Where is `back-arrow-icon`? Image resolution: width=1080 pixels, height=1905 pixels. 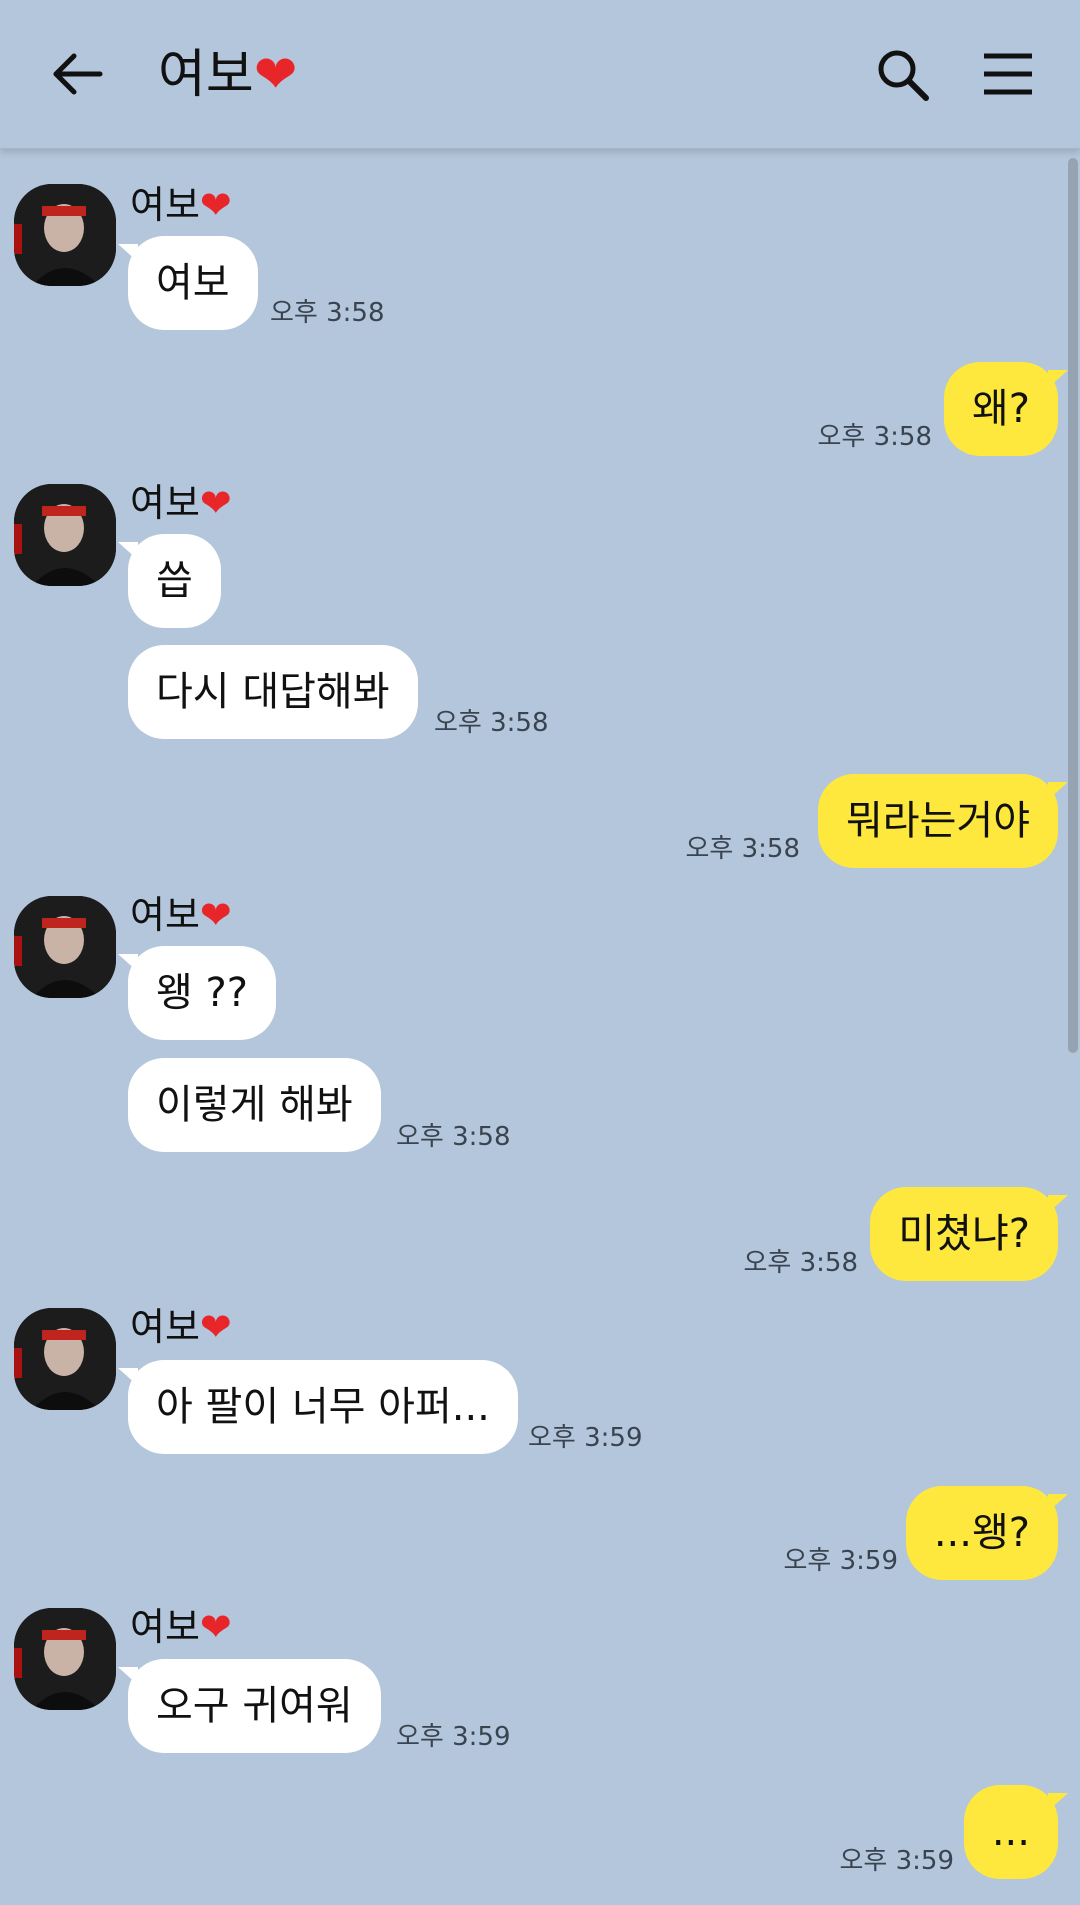 back-arrow-icon is located at coordinates (78, 74).